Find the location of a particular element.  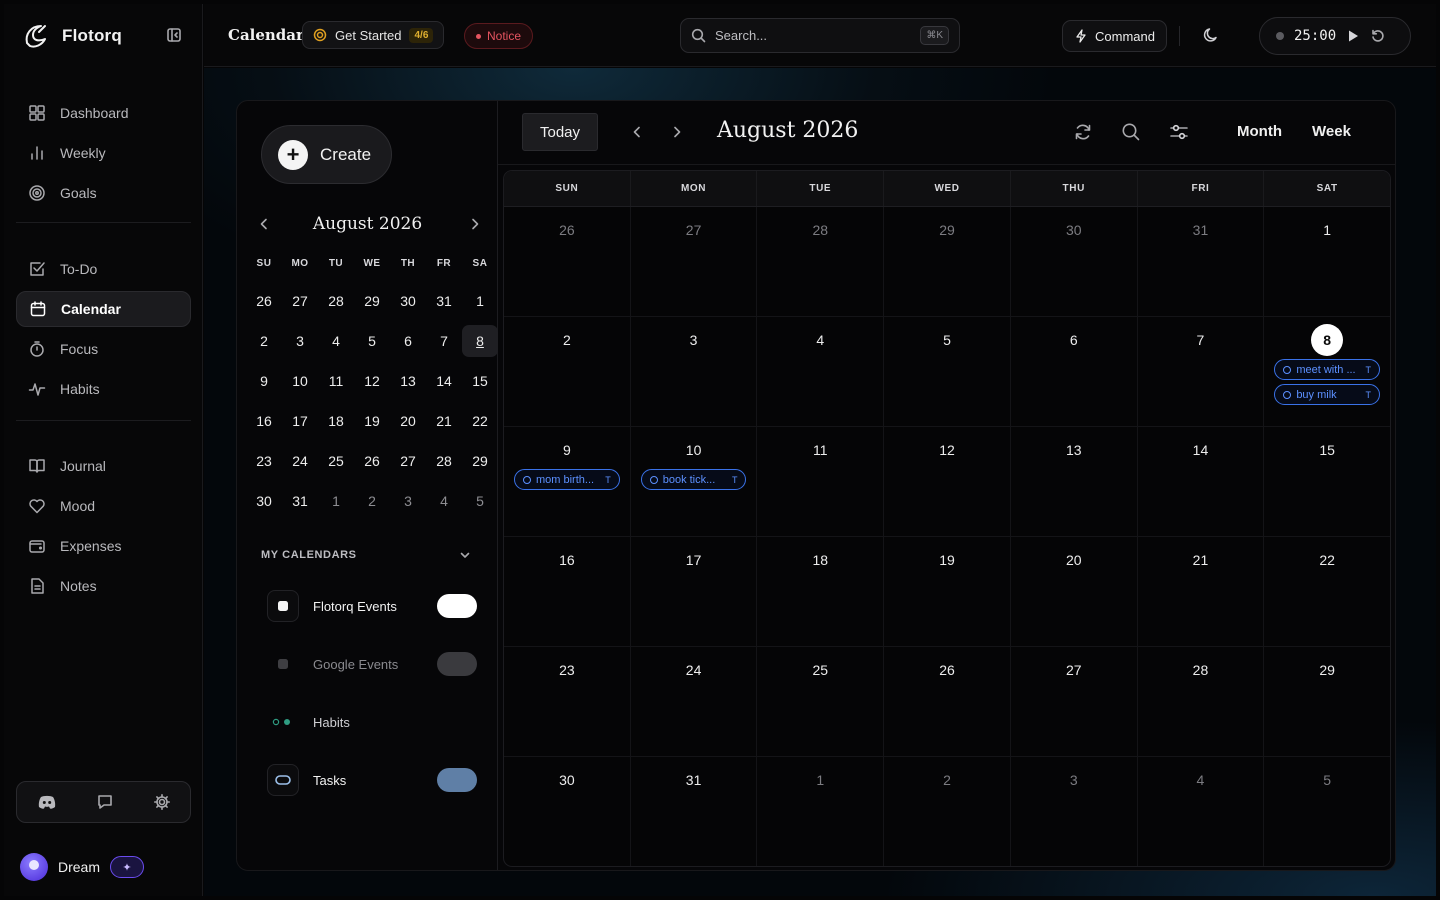

week-view-button: Week is located at coordinates (1331, 131).